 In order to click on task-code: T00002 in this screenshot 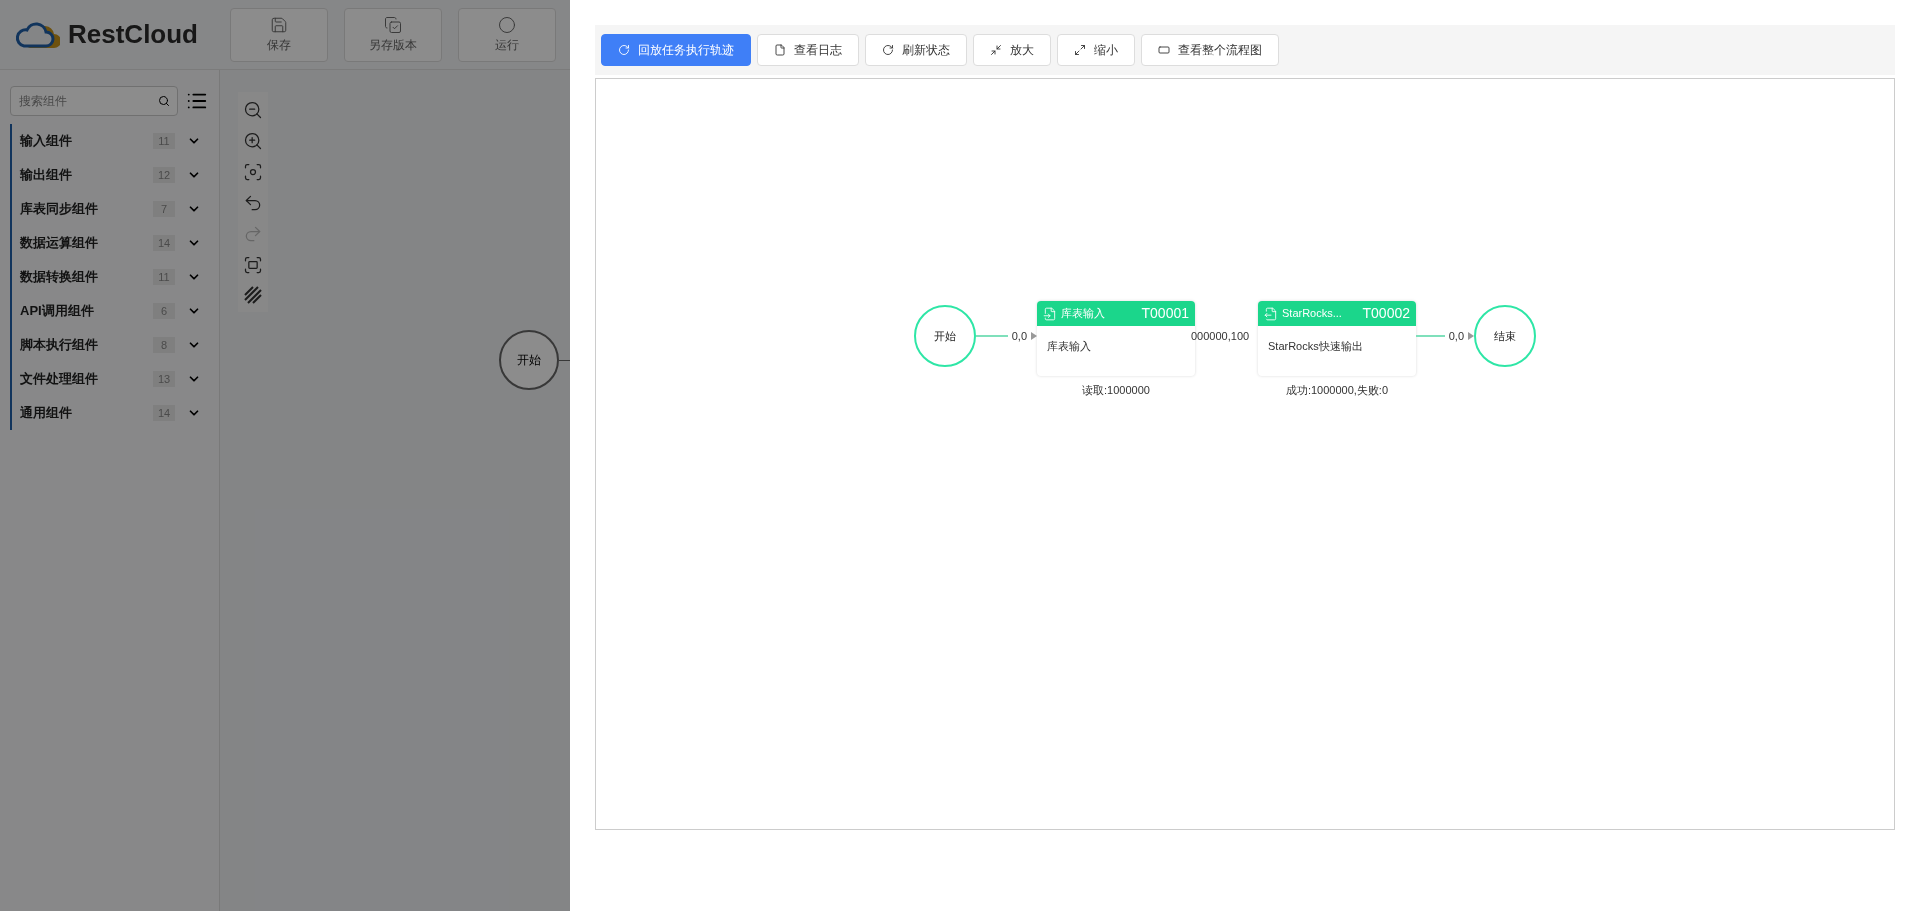, I will do `click(1386, 313)`.